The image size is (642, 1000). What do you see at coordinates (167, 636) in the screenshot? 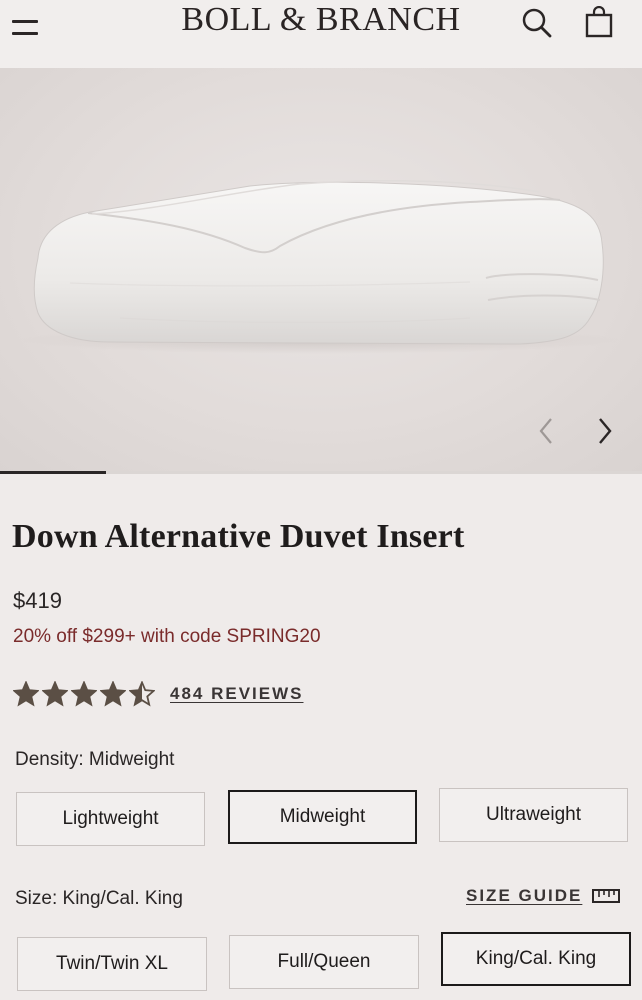
I see `promo-text: 20% off $299+ with code SPRING20` at bounding box center [167, 636].